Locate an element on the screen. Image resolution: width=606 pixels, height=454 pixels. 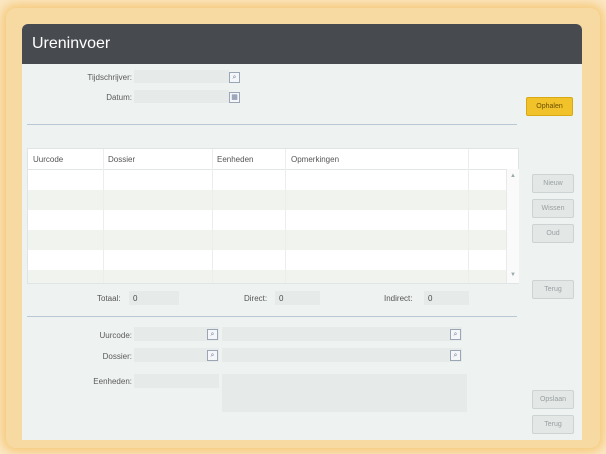
dossier-search-icon: ⌕ is located at coordinates (455, 355).